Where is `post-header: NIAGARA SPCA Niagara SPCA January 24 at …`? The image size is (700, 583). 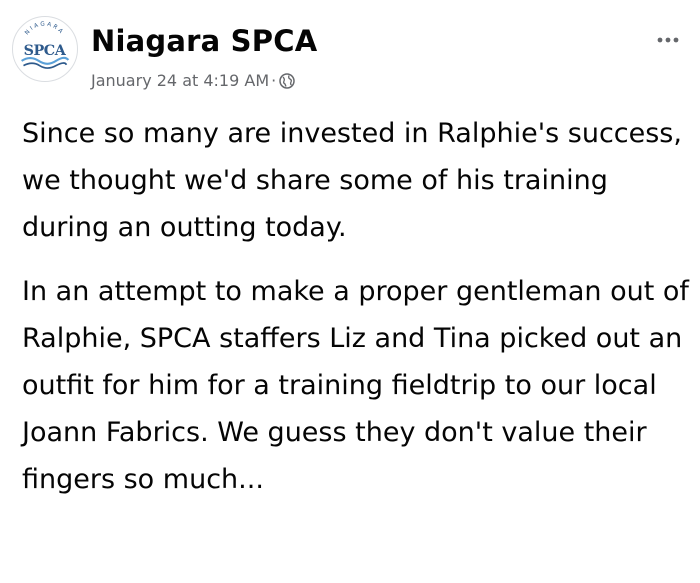
post-header: NIAGARA SPCA Niagara SPCA January 24 at … is located at coordinates (352, 54).